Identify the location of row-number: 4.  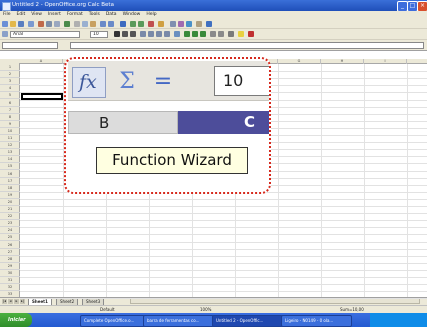
(10, 89).